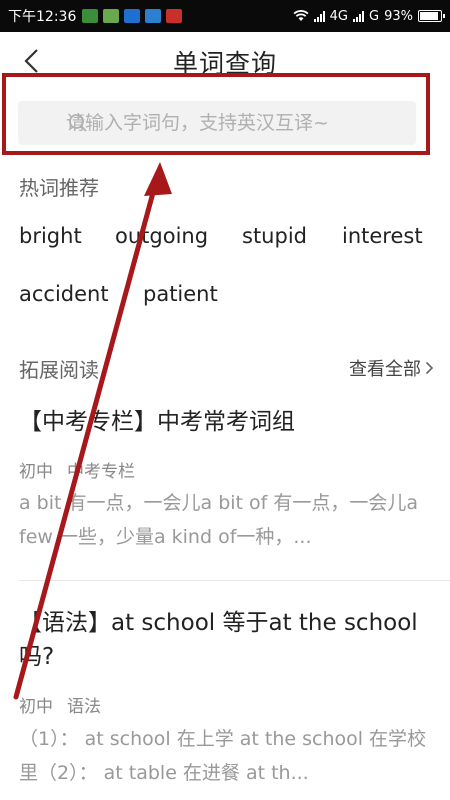 The width and height of the screenshot is (450, 800). What do you see at coordinates (301, 15) in the screenshot?
I see `wifi-icon` at bounding box center [301, 15].